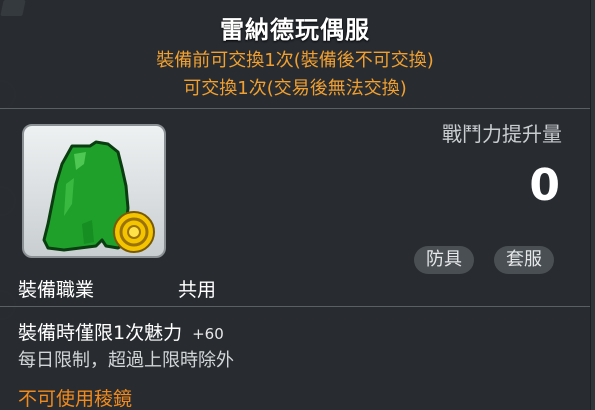  I want to click on charm-stat-line: 裝備時僅限1次魅力 +60, so click(121, 331).